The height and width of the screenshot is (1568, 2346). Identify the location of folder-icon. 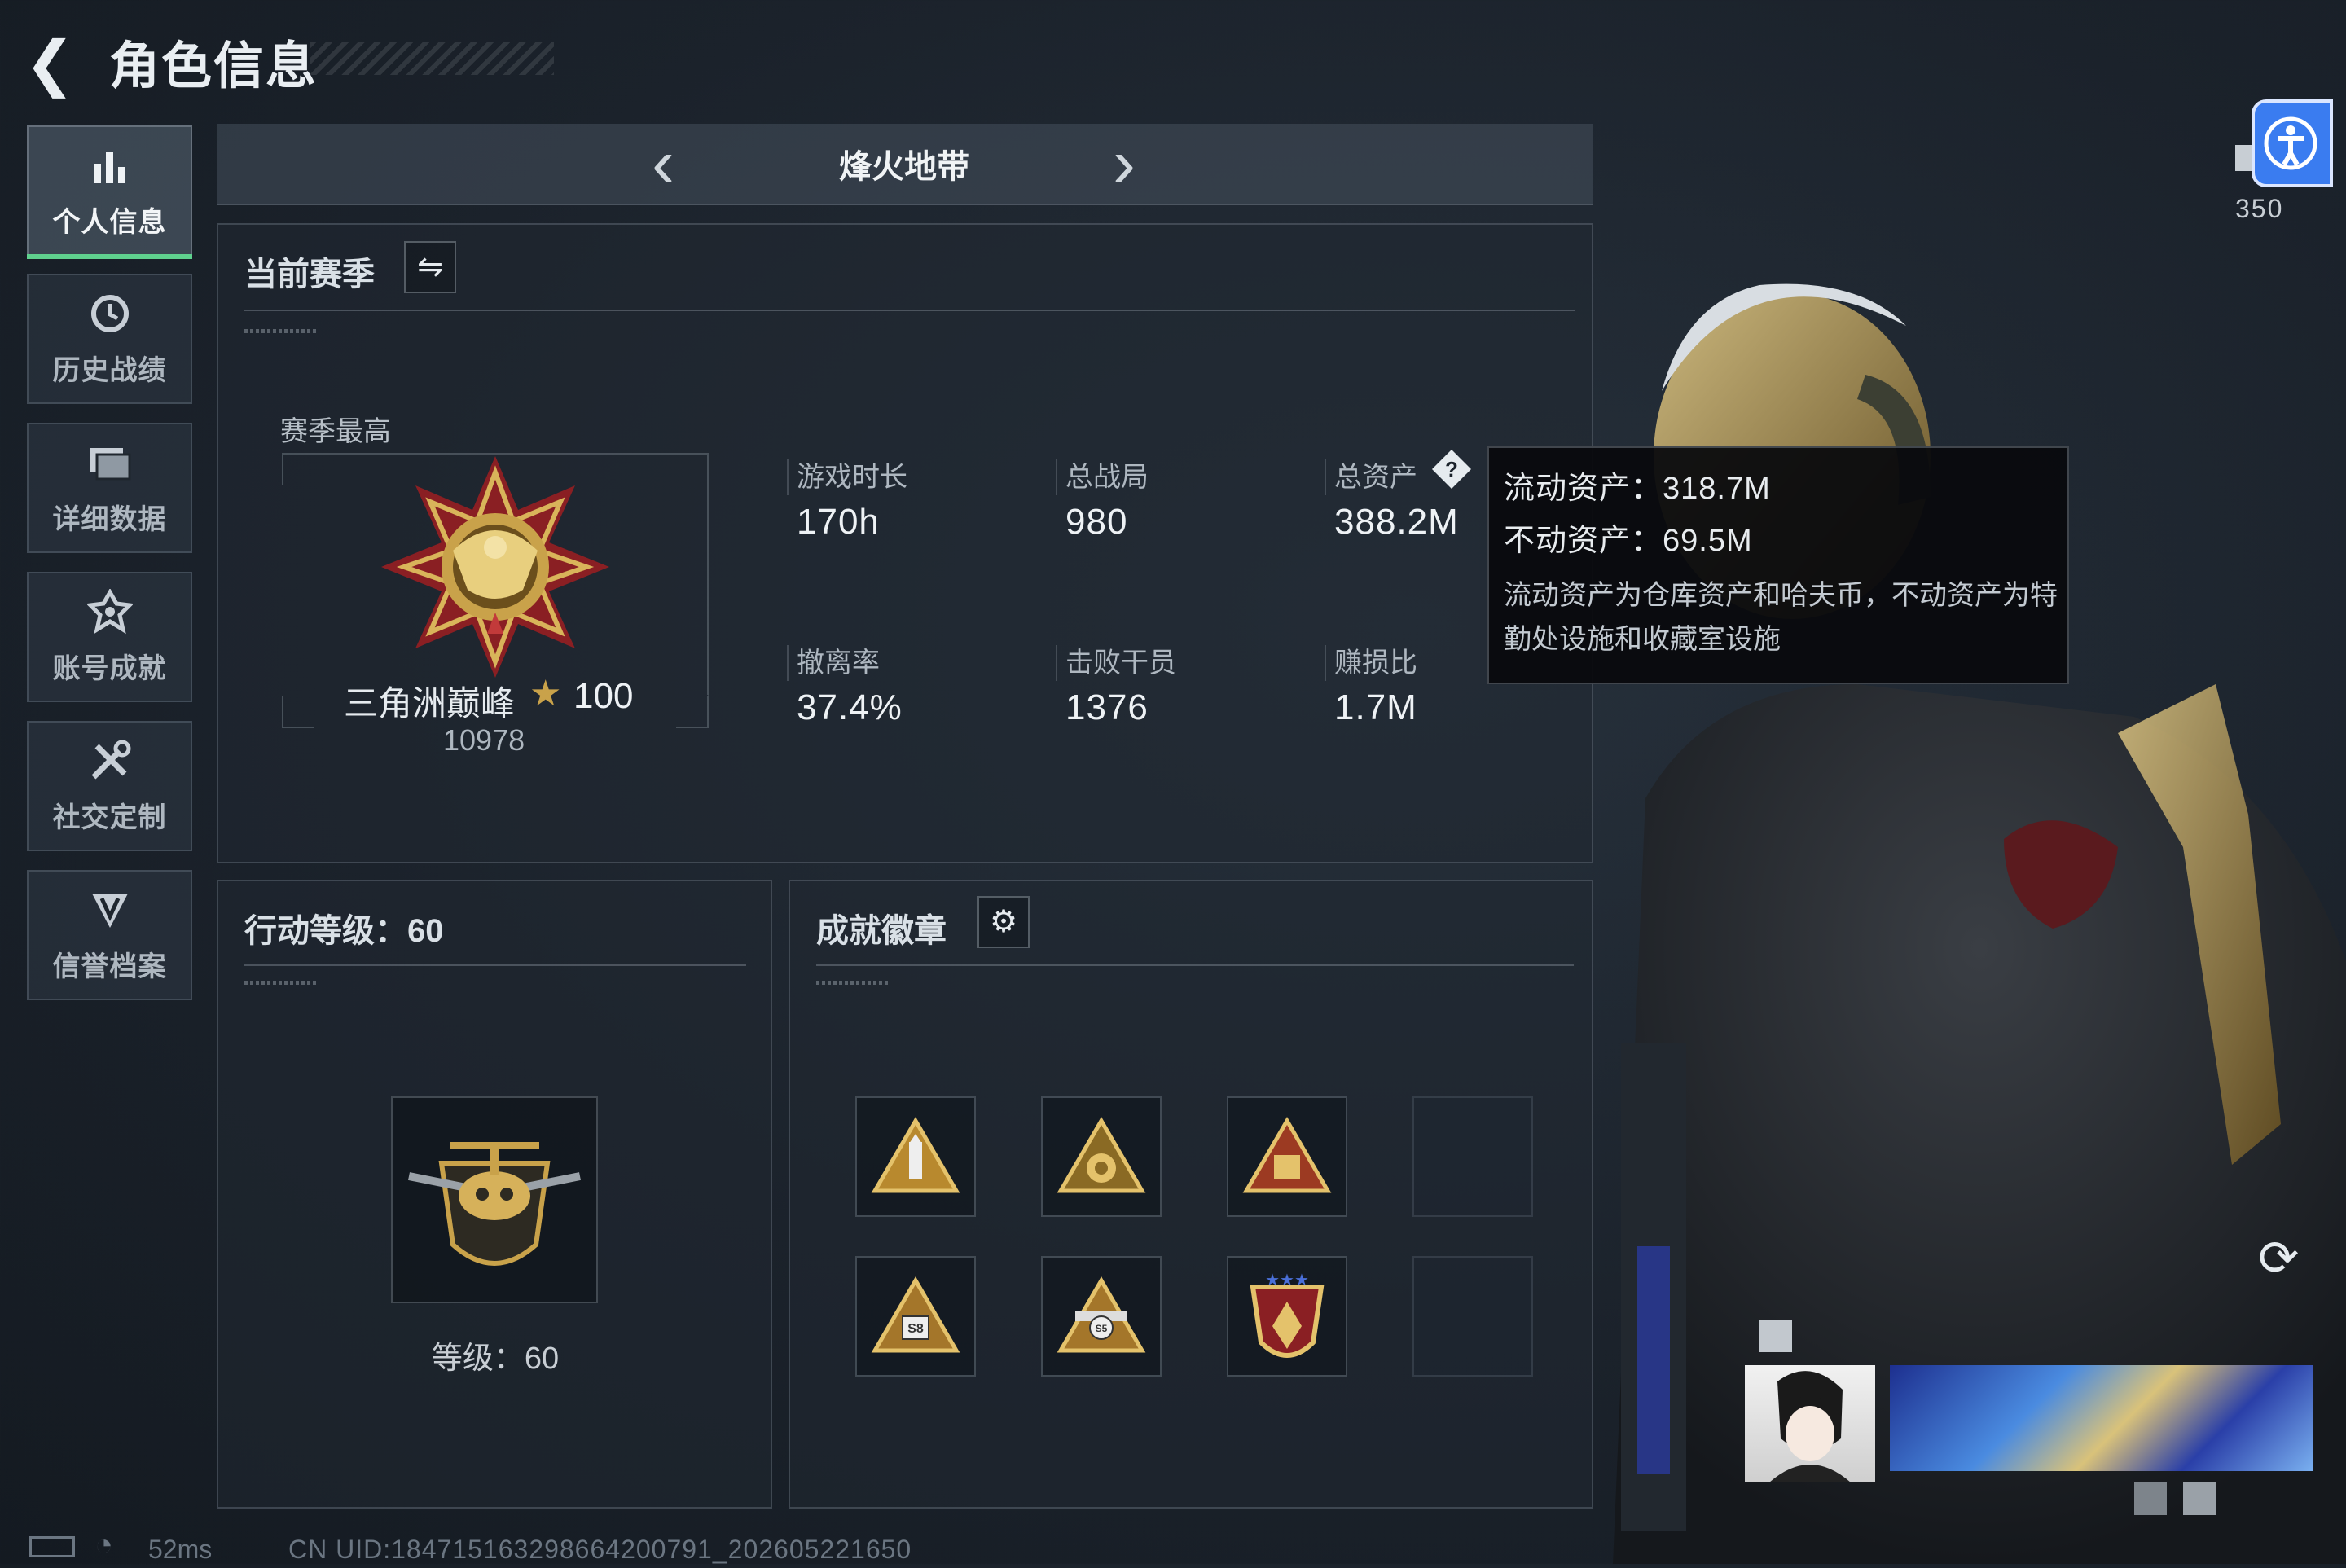
(110, 466).